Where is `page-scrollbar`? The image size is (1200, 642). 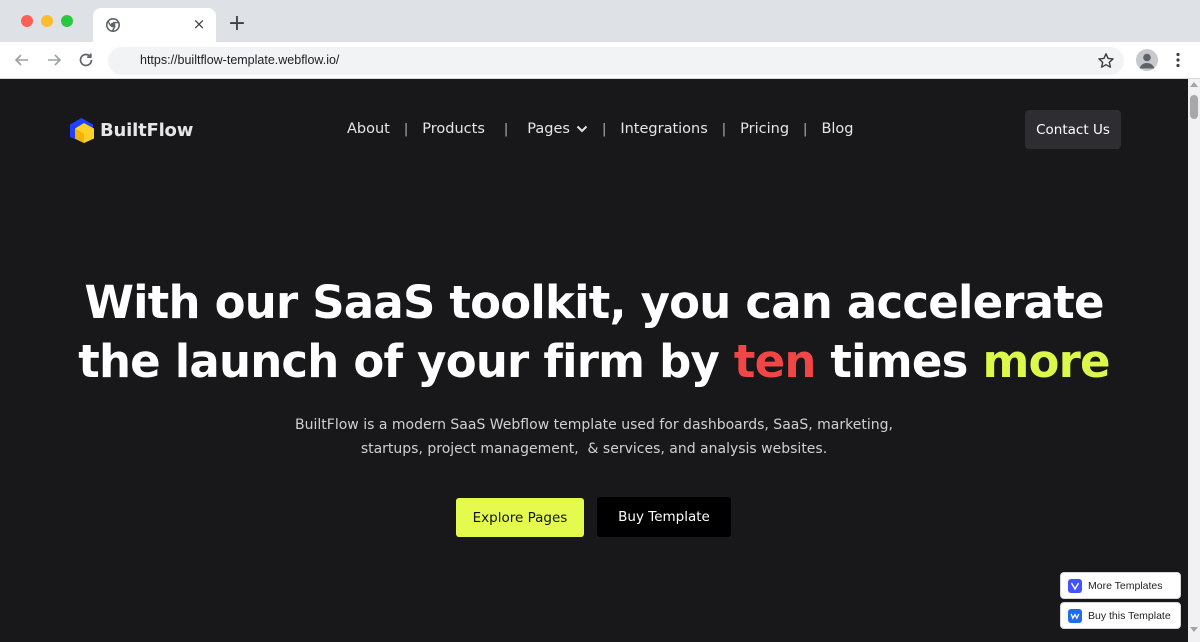 page-scrollbar is located at coordinates (1194, 360).